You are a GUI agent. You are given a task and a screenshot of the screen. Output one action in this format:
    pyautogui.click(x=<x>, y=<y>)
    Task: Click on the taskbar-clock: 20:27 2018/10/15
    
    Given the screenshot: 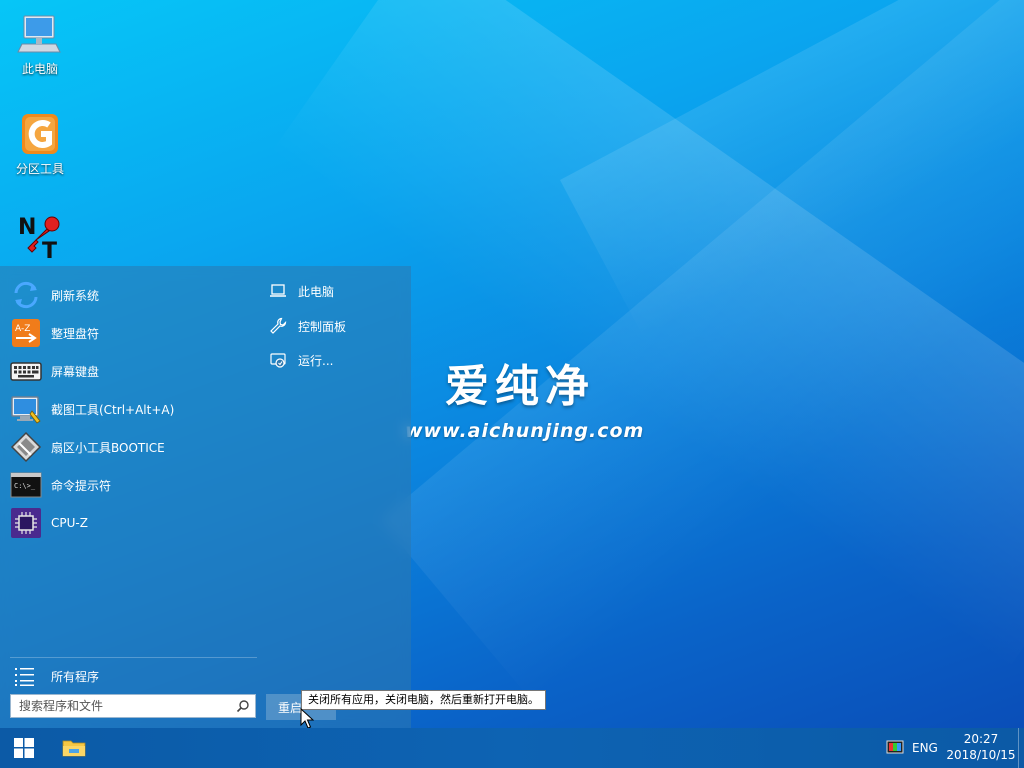 What is the action you would take?
    pyautogui.click(x=981, y=747)
    